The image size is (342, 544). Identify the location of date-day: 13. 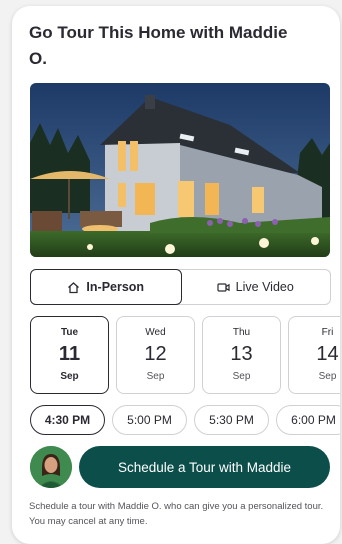
(241, 354).